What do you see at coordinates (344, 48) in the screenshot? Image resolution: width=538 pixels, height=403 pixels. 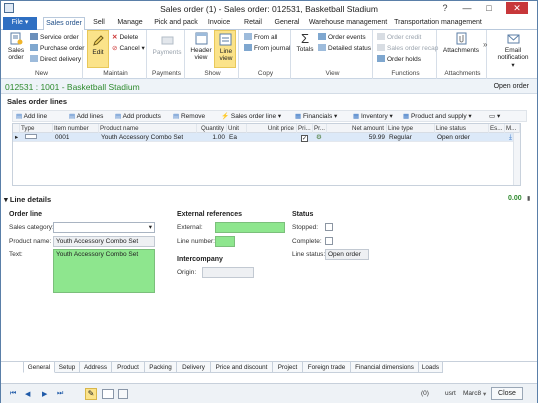 I see `detailed-status-button: Detailed status` at bounding box center [344, 48].